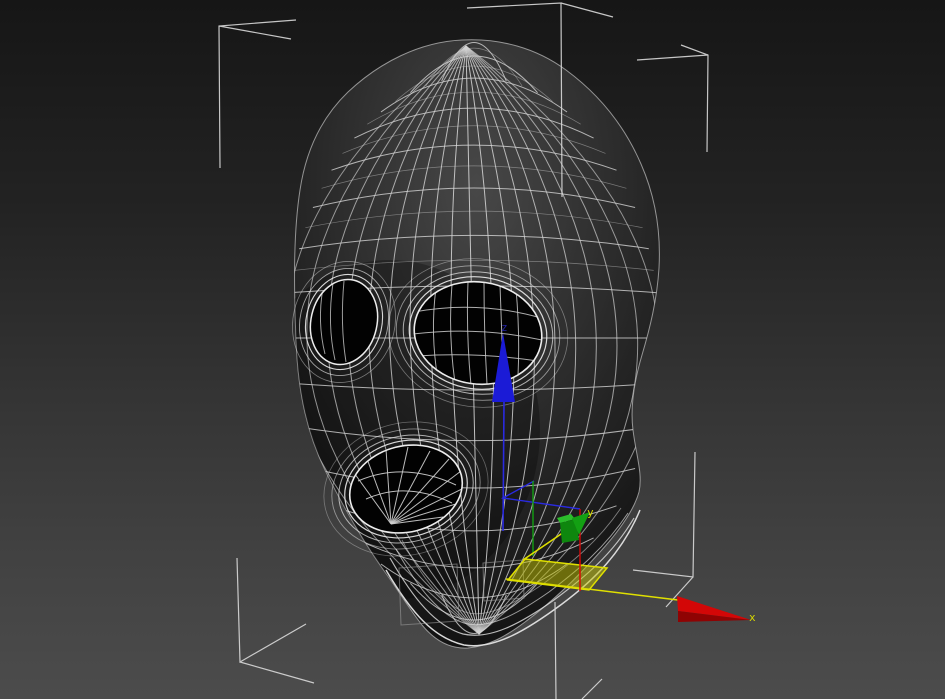  What do you see at coordinates (503, 466) in the screenshot?
I see `z-axis-shaft` at bounding box center [503, 466].